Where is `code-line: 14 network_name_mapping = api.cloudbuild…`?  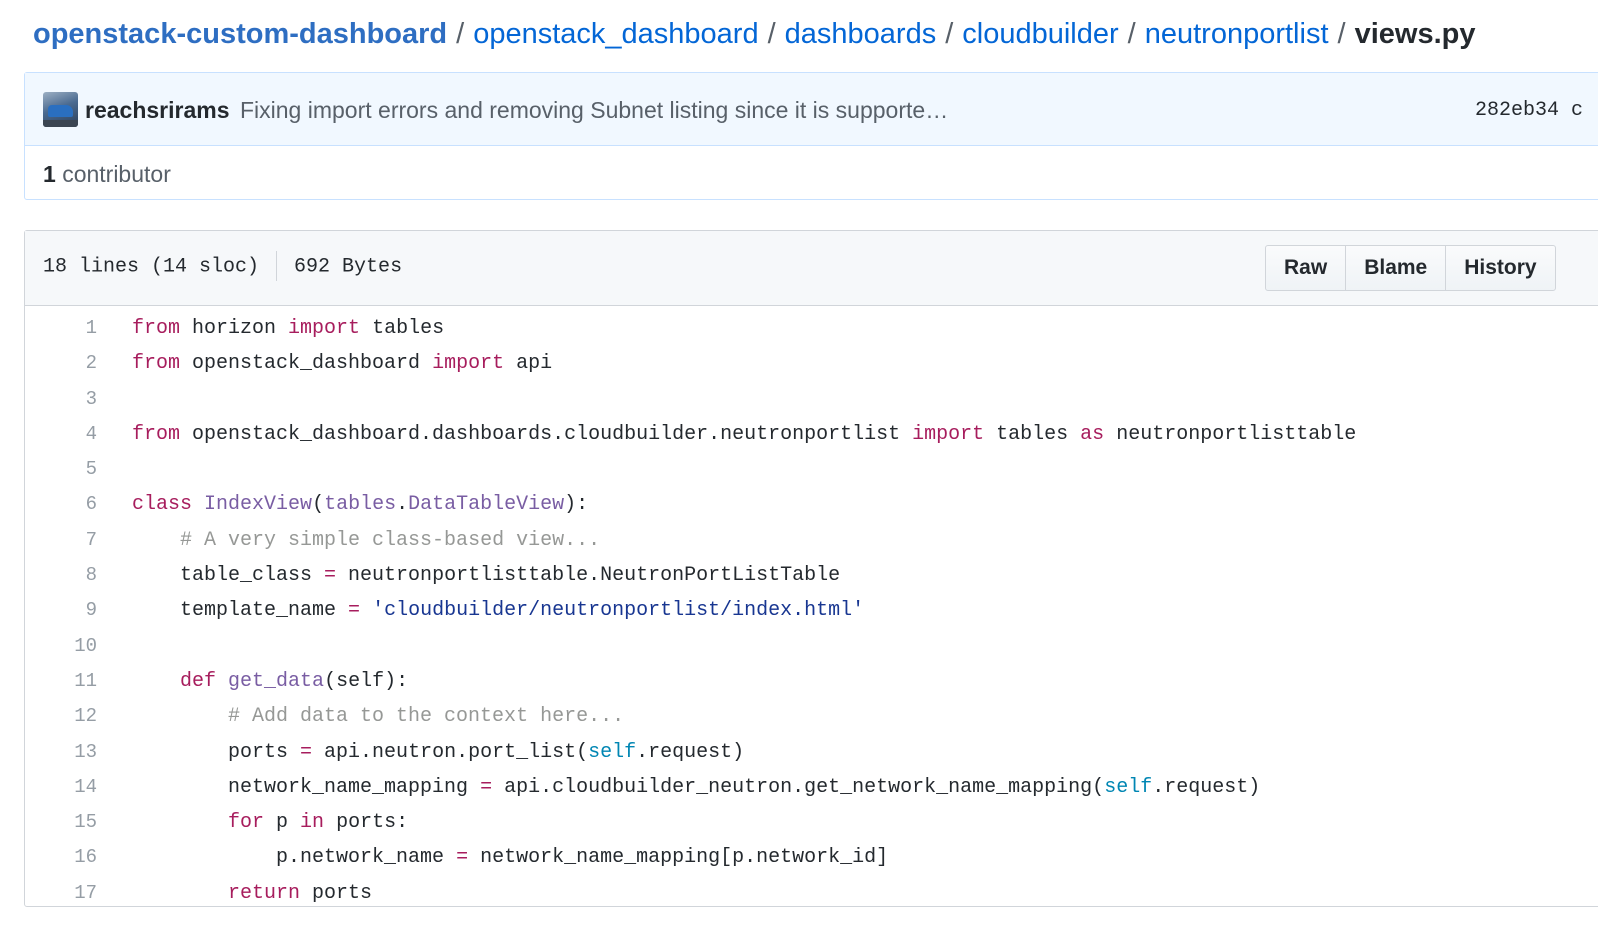 code-line: 14 network_name_mapping = api.cloudbuild… is located at coordinates (811, 787).